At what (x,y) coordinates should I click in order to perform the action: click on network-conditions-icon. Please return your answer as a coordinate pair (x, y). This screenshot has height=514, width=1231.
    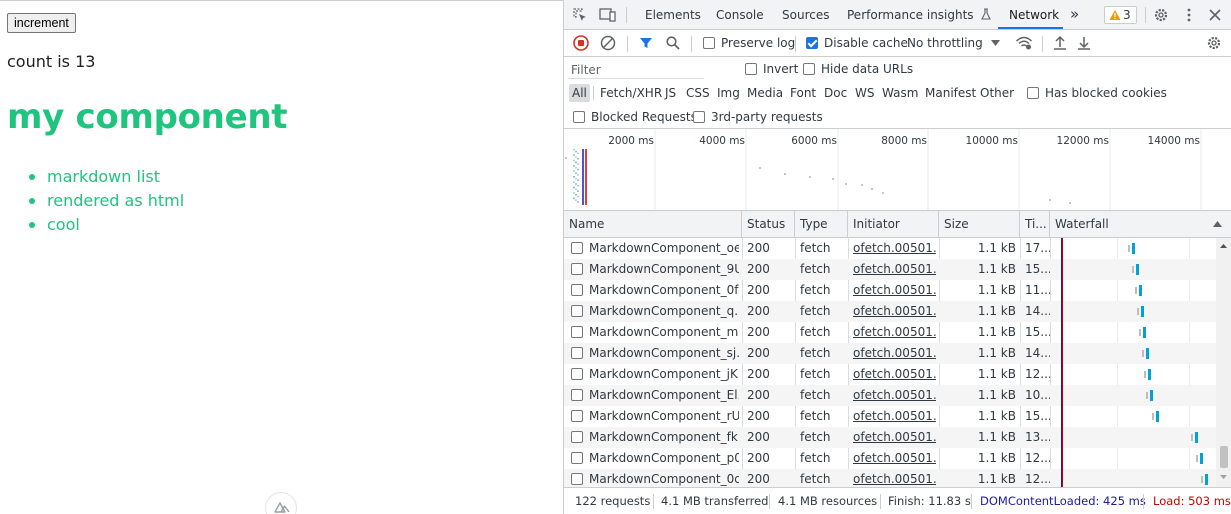
    Looking at the image, I should click on (1024, 43).